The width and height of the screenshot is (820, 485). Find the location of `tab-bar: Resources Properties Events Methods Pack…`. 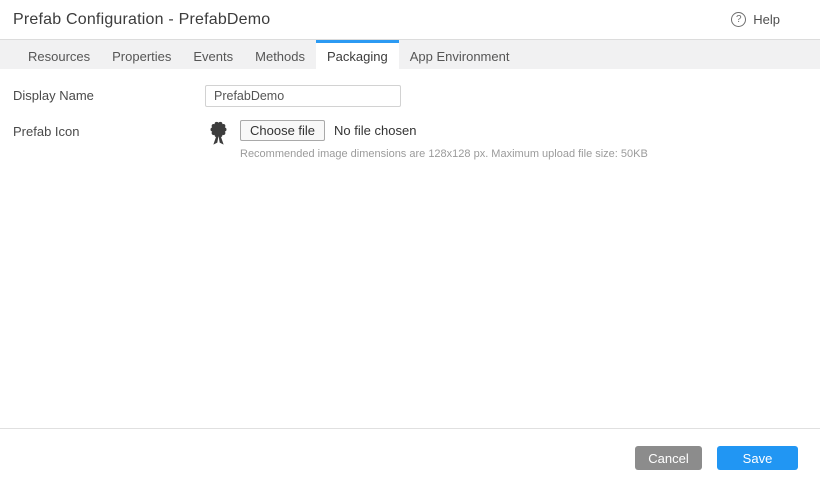

tab-bar: Resources Properties Events Methods Pack… is located at coordinates (410, 54).